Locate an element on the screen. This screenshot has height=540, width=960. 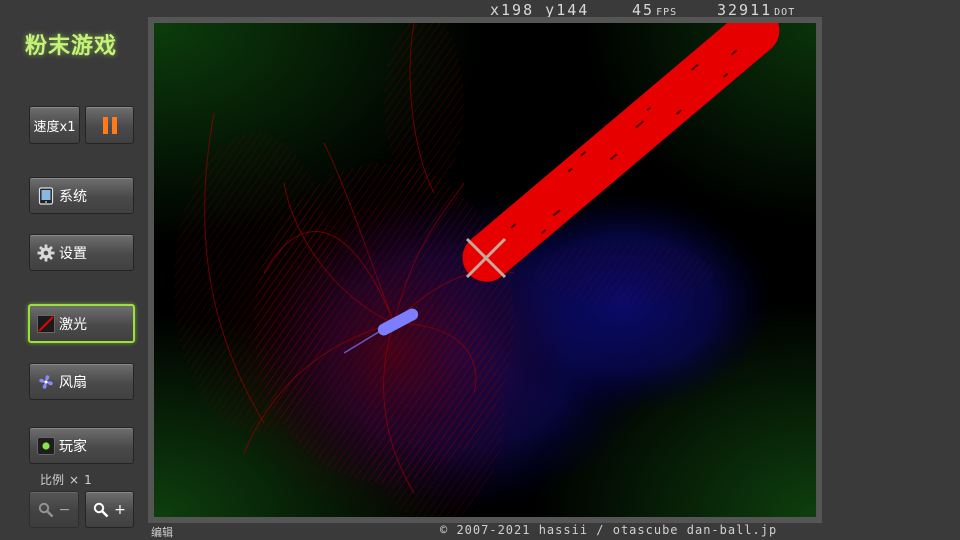
settings-label: 设置 is located at coordinates (73, 253).